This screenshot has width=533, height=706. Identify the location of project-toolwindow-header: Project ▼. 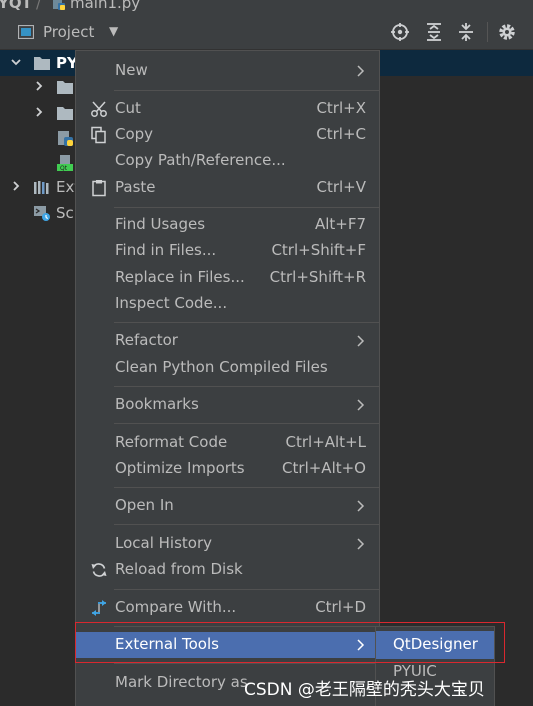
(266, 32).